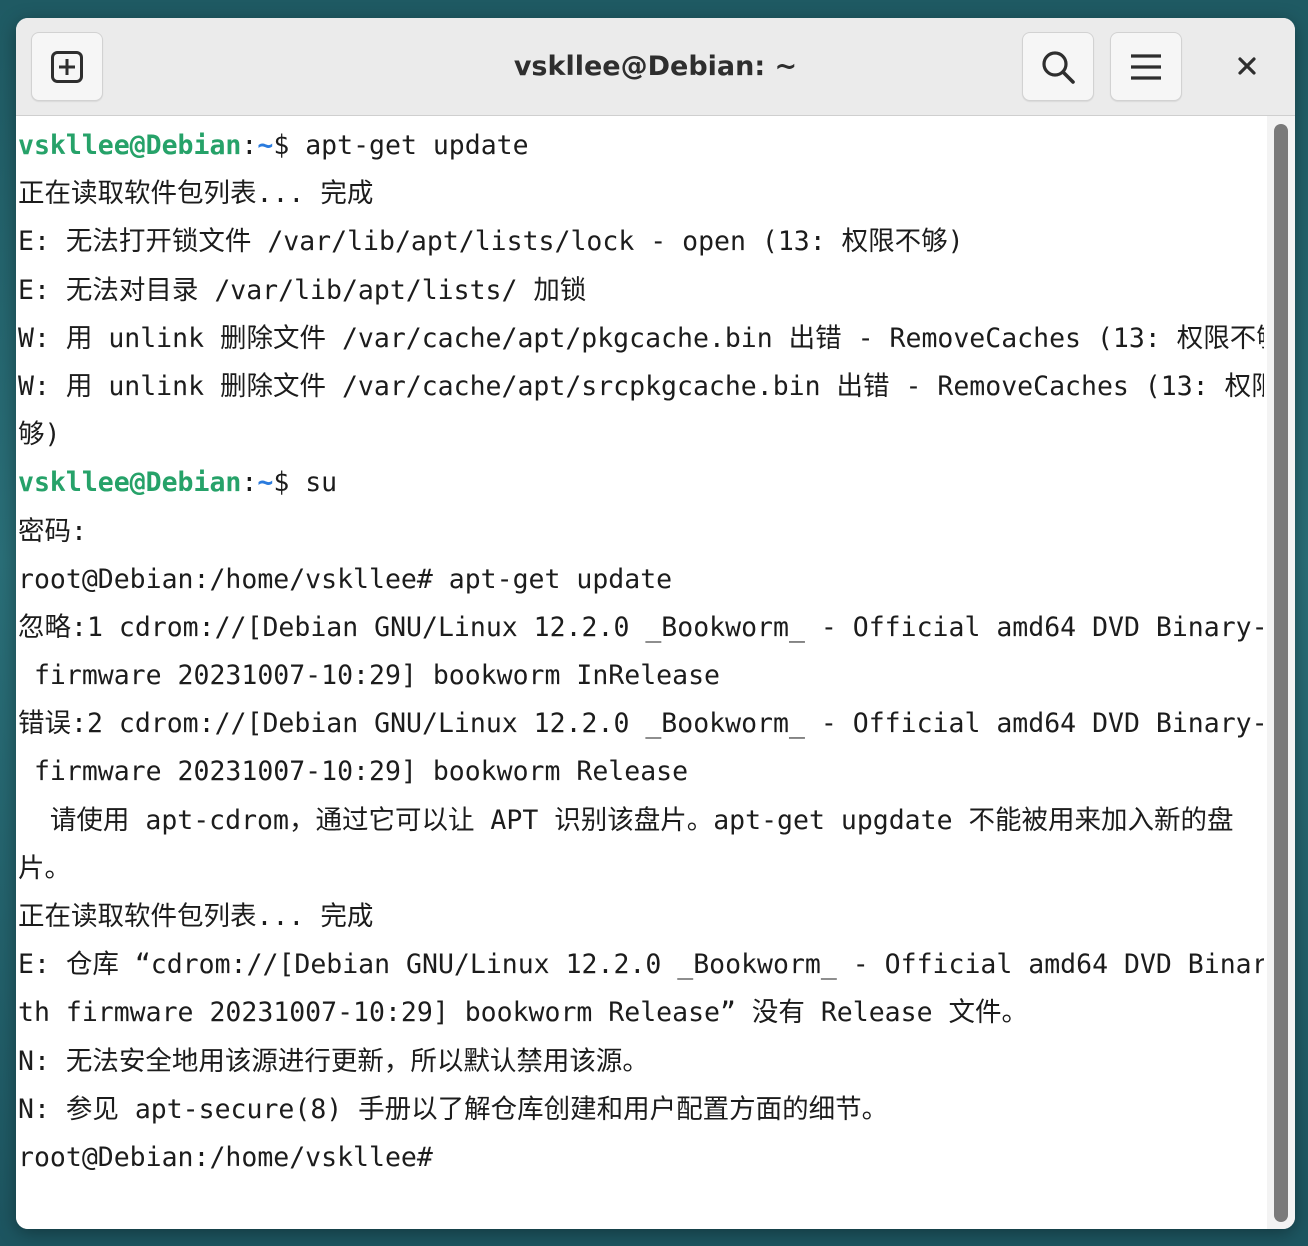 The image size is (1308, 1246). I want to click on hamburger-menu-icon, so click(1146, 66).